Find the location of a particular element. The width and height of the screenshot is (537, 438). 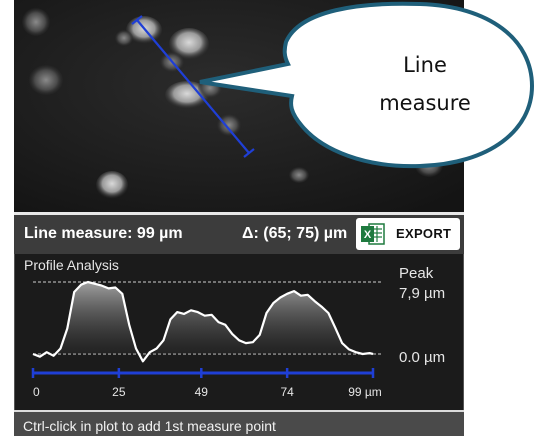

profile-title: Profile Analysis is located at coordinates (71, 265).